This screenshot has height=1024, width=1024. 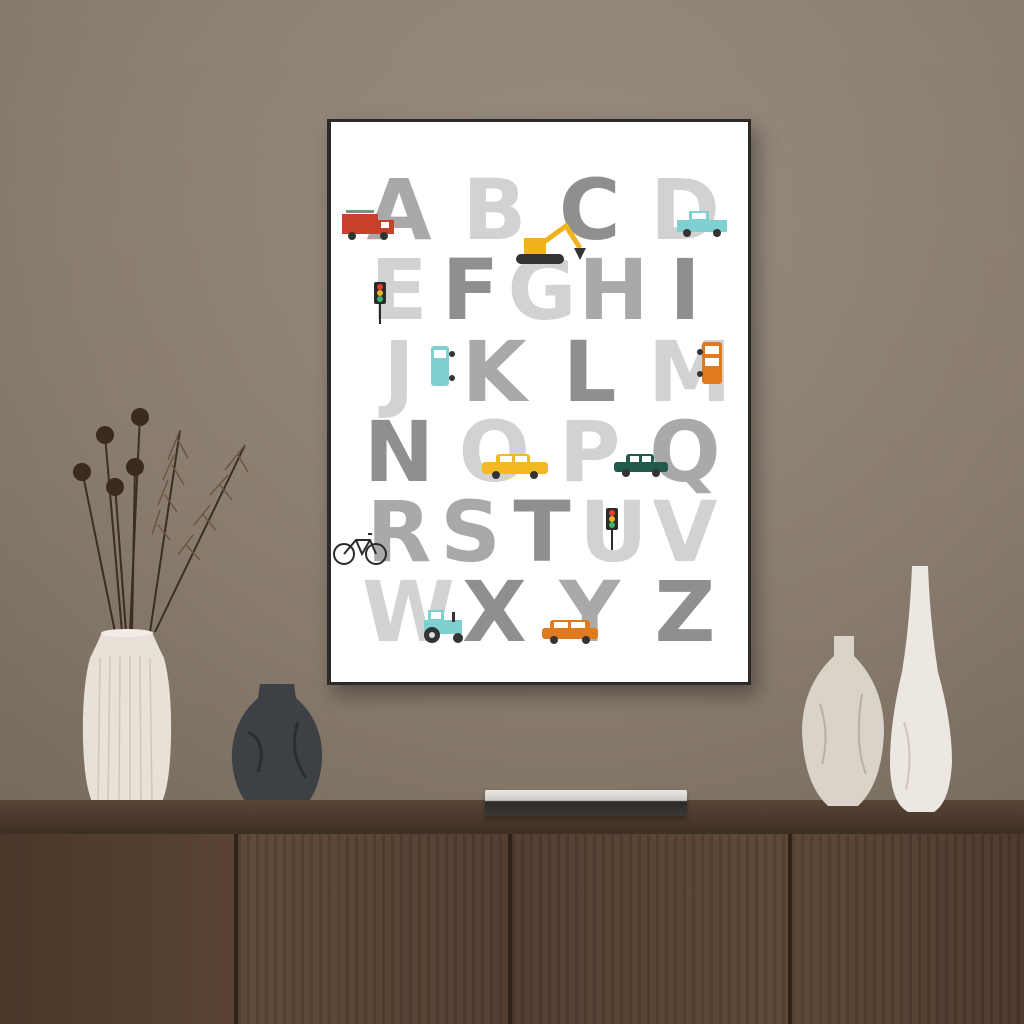 What do you see at coordinates (443, 626) in the screenshot?
I see `tractor-icon` at bounding box center [443, 626].